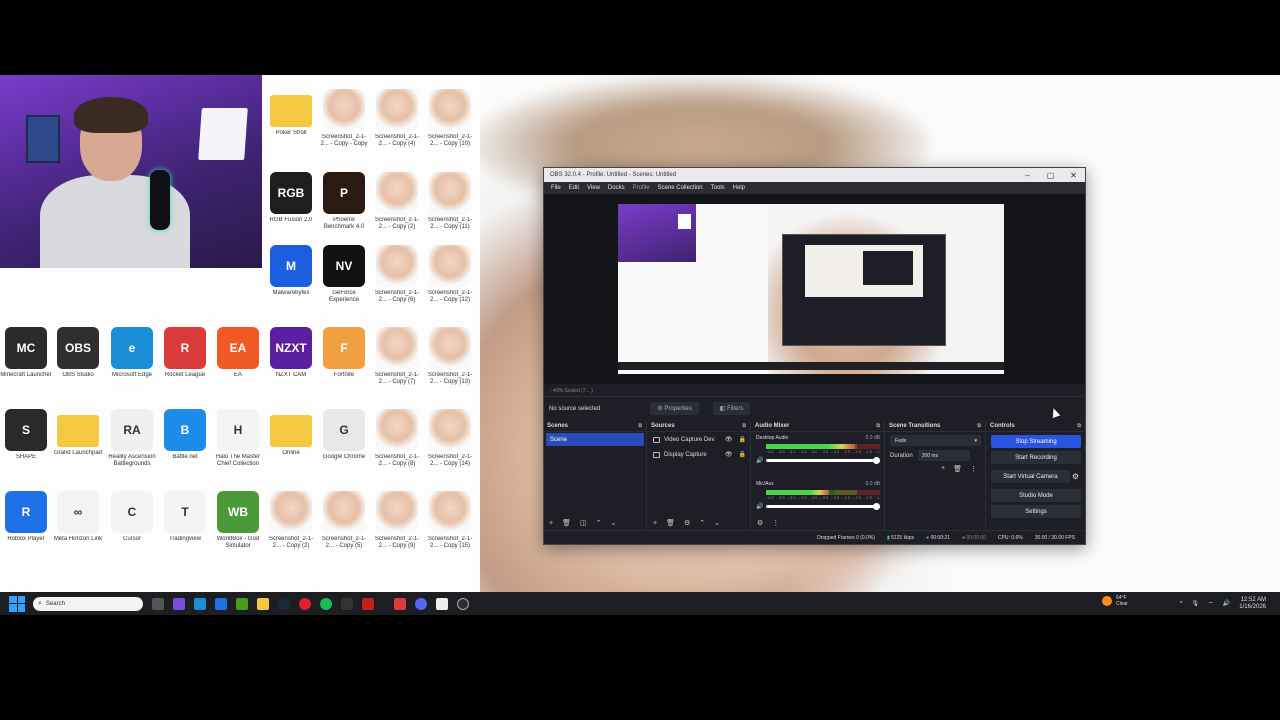 The height and width of the screenshot is (720, 1280). What do you see at coordinates (238, 363) in the screenshot?
I see `desktop-icon: EA EA` at bounding box center [238, 363].